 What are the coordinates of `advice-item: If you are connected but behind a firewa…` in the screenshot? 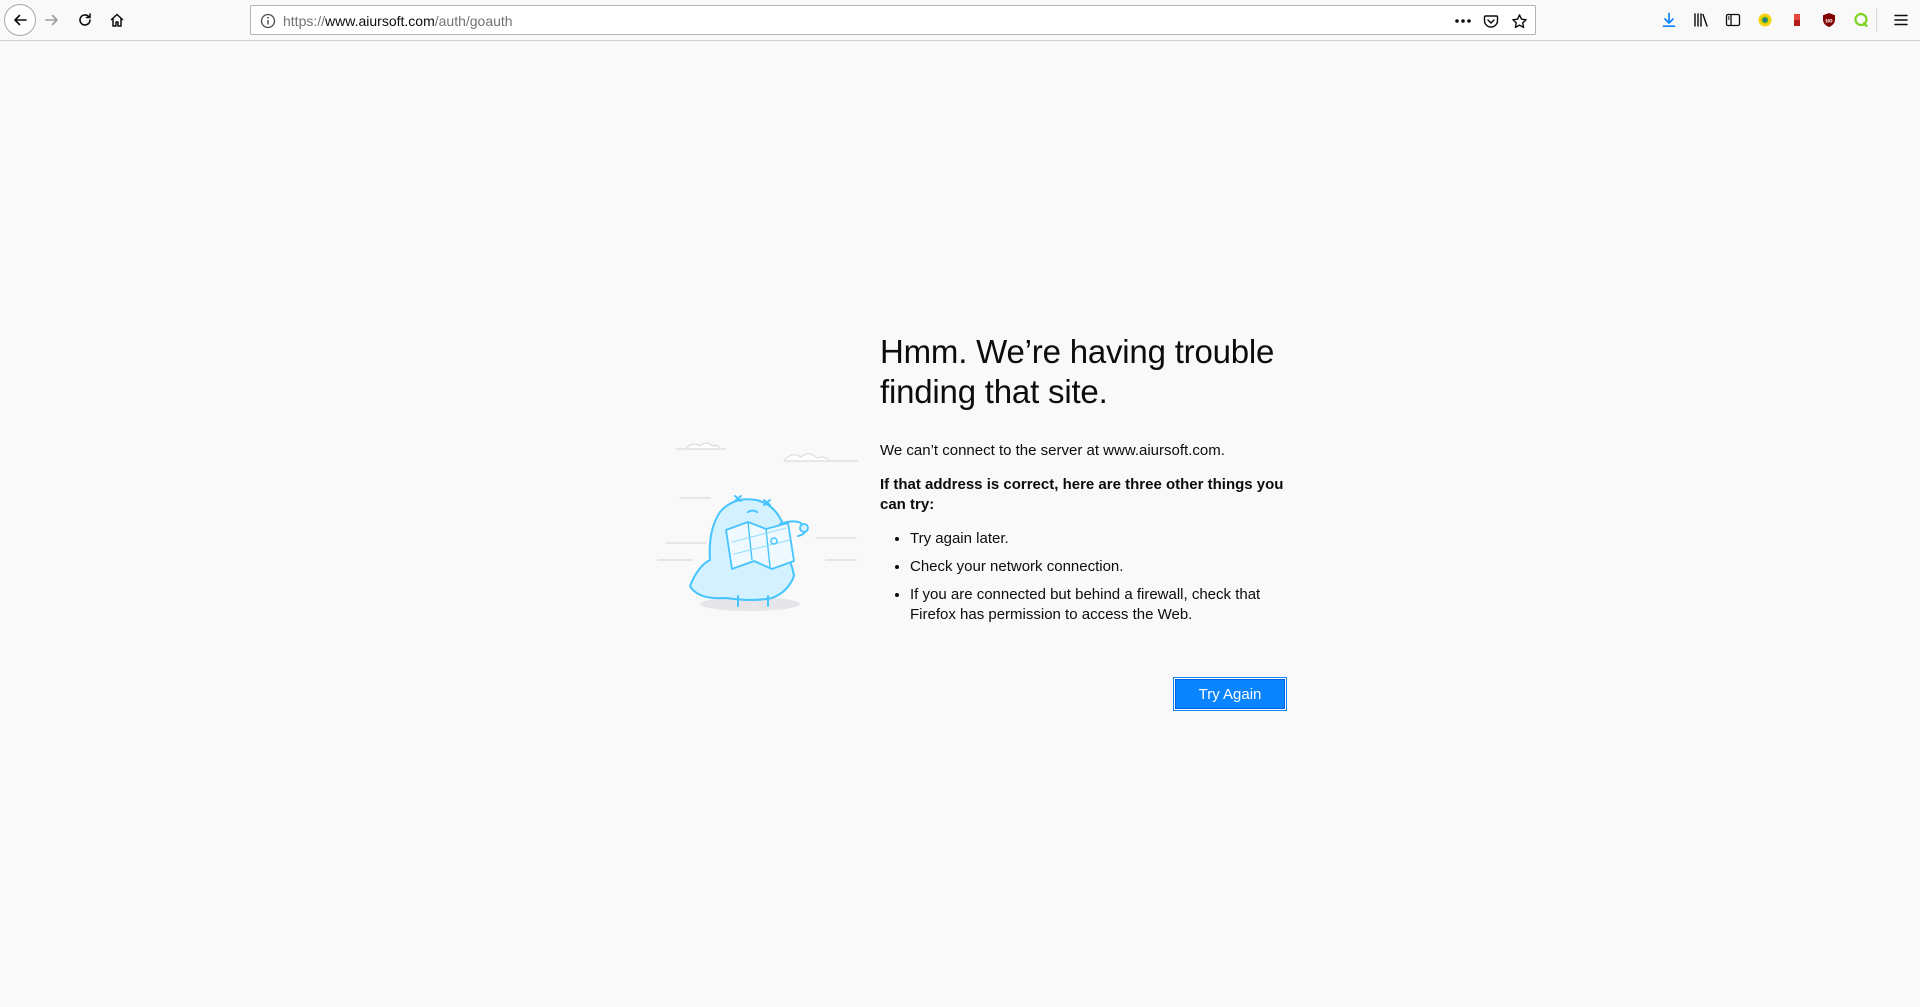 It's located at (1105, 605).